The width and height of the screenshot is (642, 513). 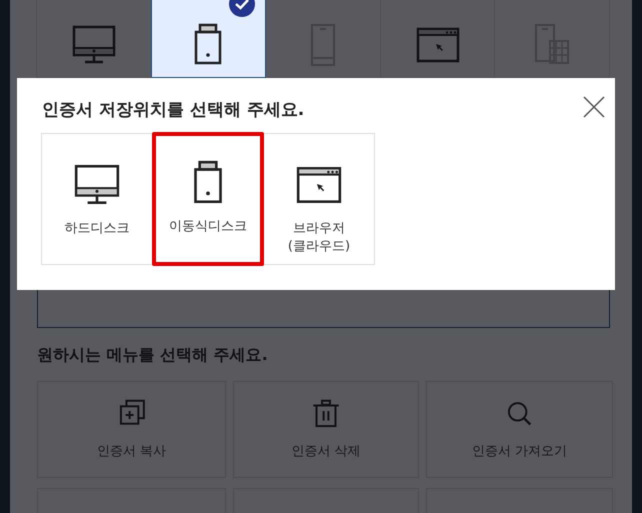 What do you see at coordinates (208, 39) in the screenshot?
I see `storage-tab` at bounding box center [208, 39].